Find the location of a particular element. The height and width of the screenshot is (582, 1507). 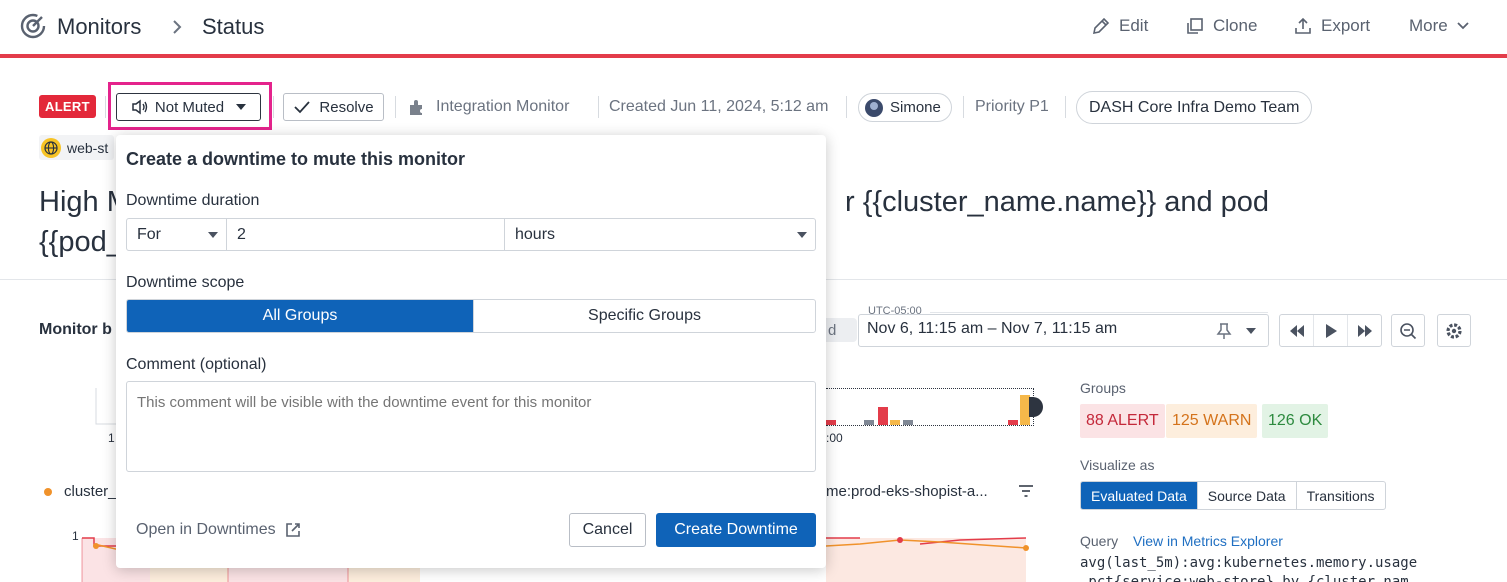

visualize-transitions: Transitions is located at coordinates (1341, 495).